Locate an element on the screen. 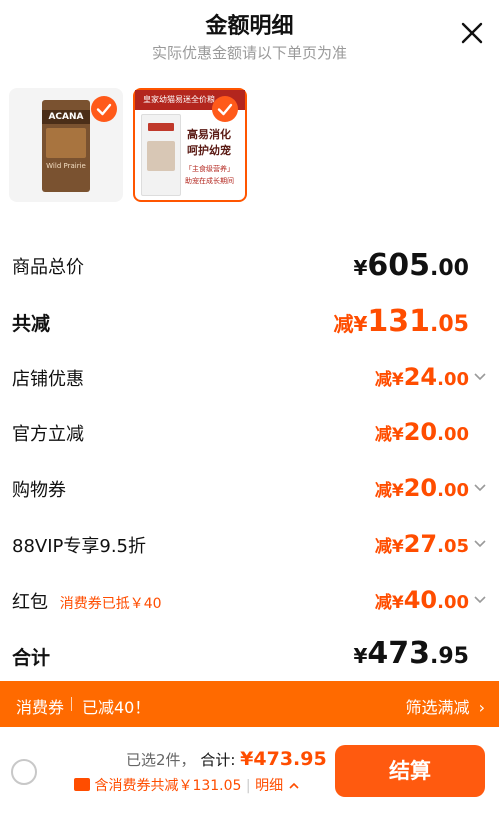 Image resolution: width=499 pixels, height=813 pixels. banner-divider is located at coordinates (71, 704).